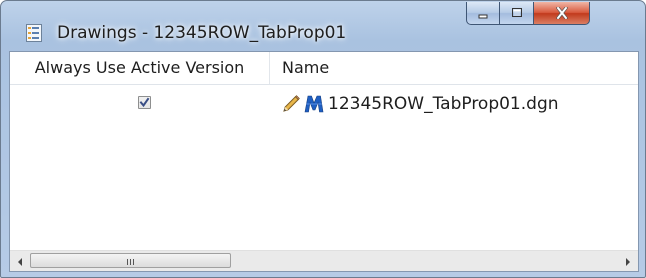  I want to click on window-controls, so click(528, 13).